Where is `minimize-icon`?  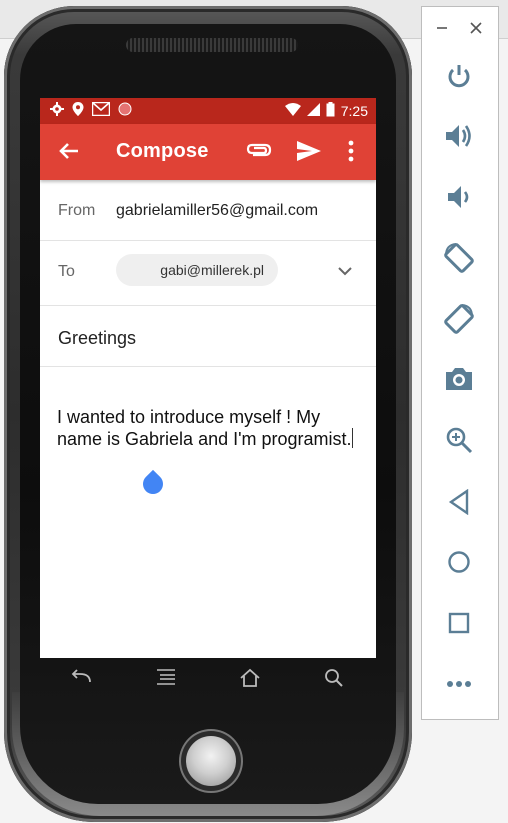 minimize-icon is located at coordinates (442, 30).